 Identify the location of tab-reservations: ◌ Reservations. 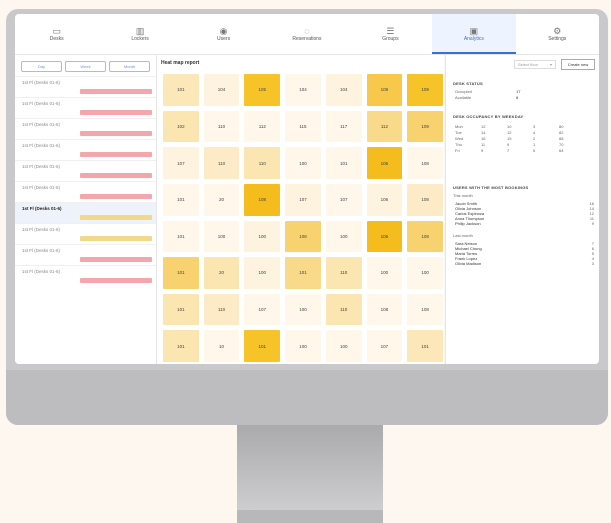
(306, 34).